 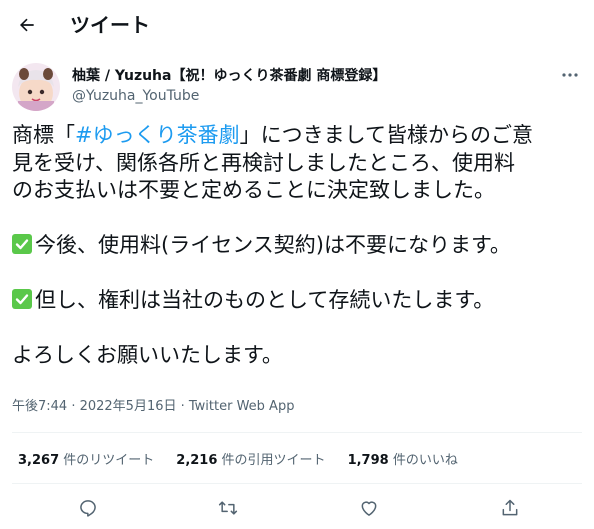 I want to click on retweets-label: 件のリツイート, so click(x=109, y=460).